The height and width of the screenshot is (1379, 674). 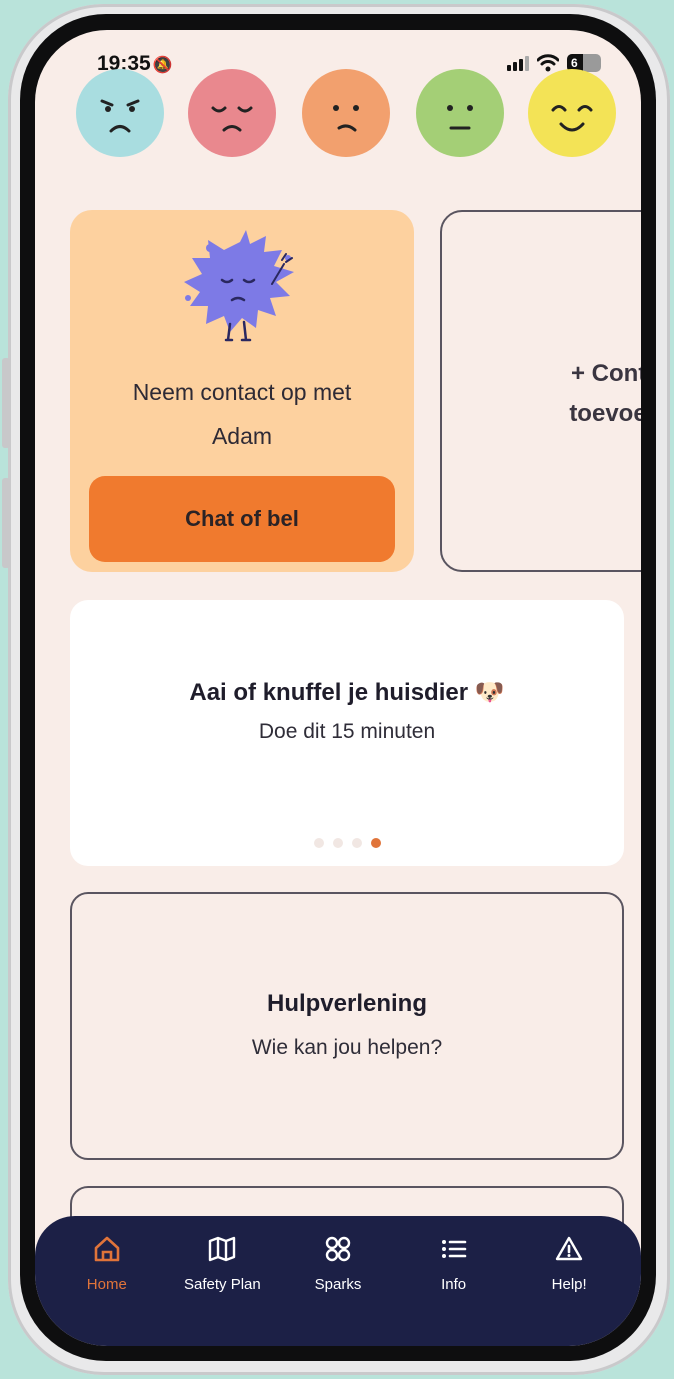 I want to click on help-card-title: Hulpverlening, so click(x=347, y=1003).